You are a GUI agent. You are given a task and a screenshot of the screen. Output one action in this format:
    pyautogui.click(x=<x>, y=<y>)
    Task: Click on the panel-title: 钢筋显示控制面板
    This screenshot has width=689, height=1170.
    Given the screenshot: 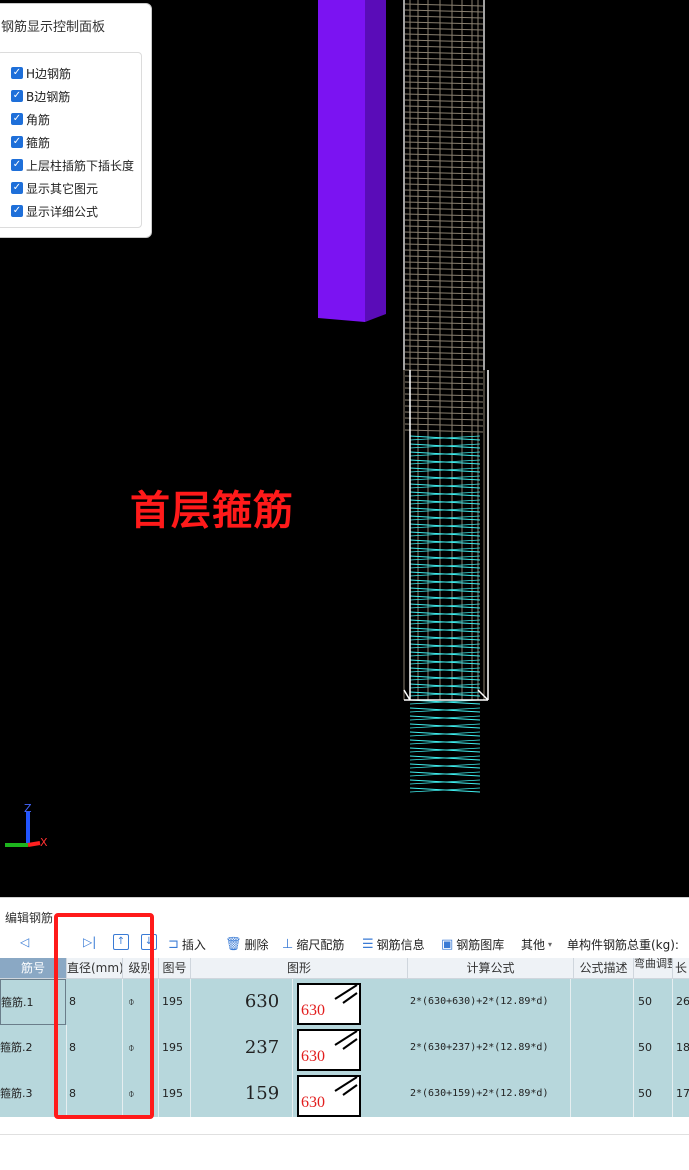 What is the action you would take?
    pyautogui.click(x=53, y=27)
    